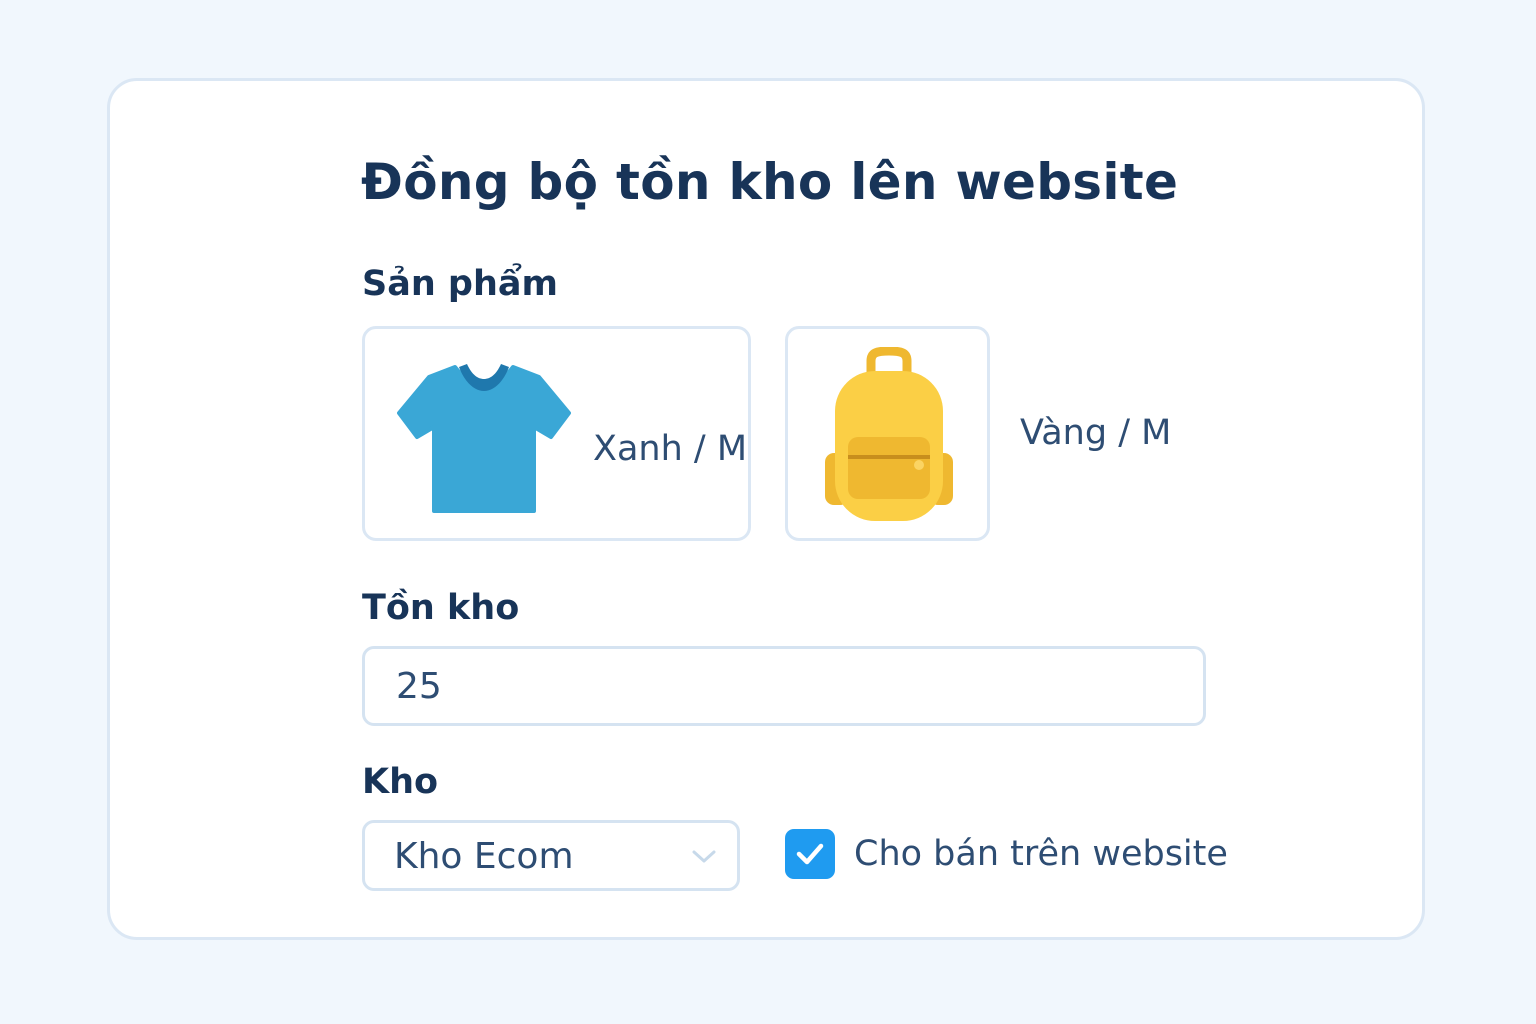  What do you see at coordinates (1096, 433) in the screenshot?
I see `variant-label-backpack: Vàng / M` at bounding box center [1096, 433].